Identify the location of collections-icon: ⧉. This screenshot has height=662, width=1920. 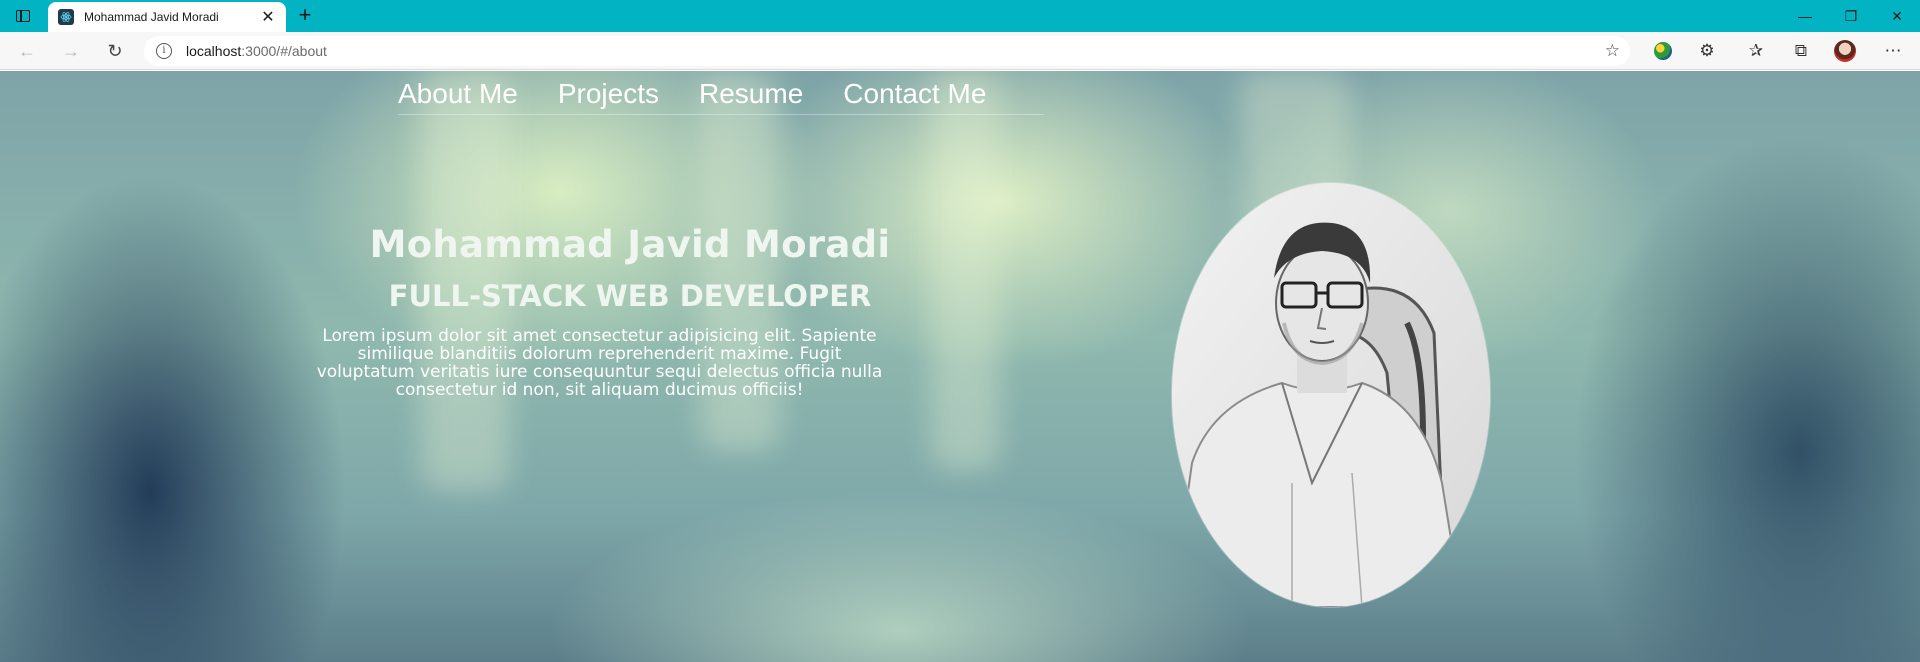
(1801, 51).